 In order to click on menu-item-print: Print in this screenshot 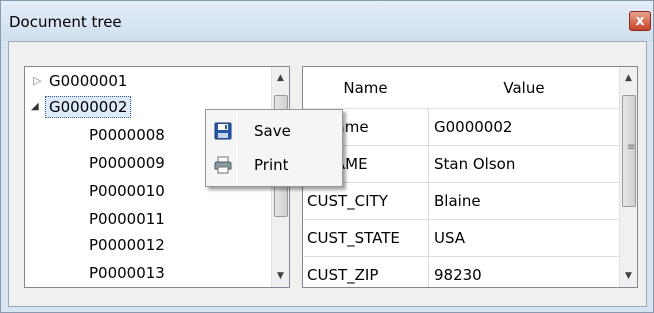, I will do `click(274, 165)`.